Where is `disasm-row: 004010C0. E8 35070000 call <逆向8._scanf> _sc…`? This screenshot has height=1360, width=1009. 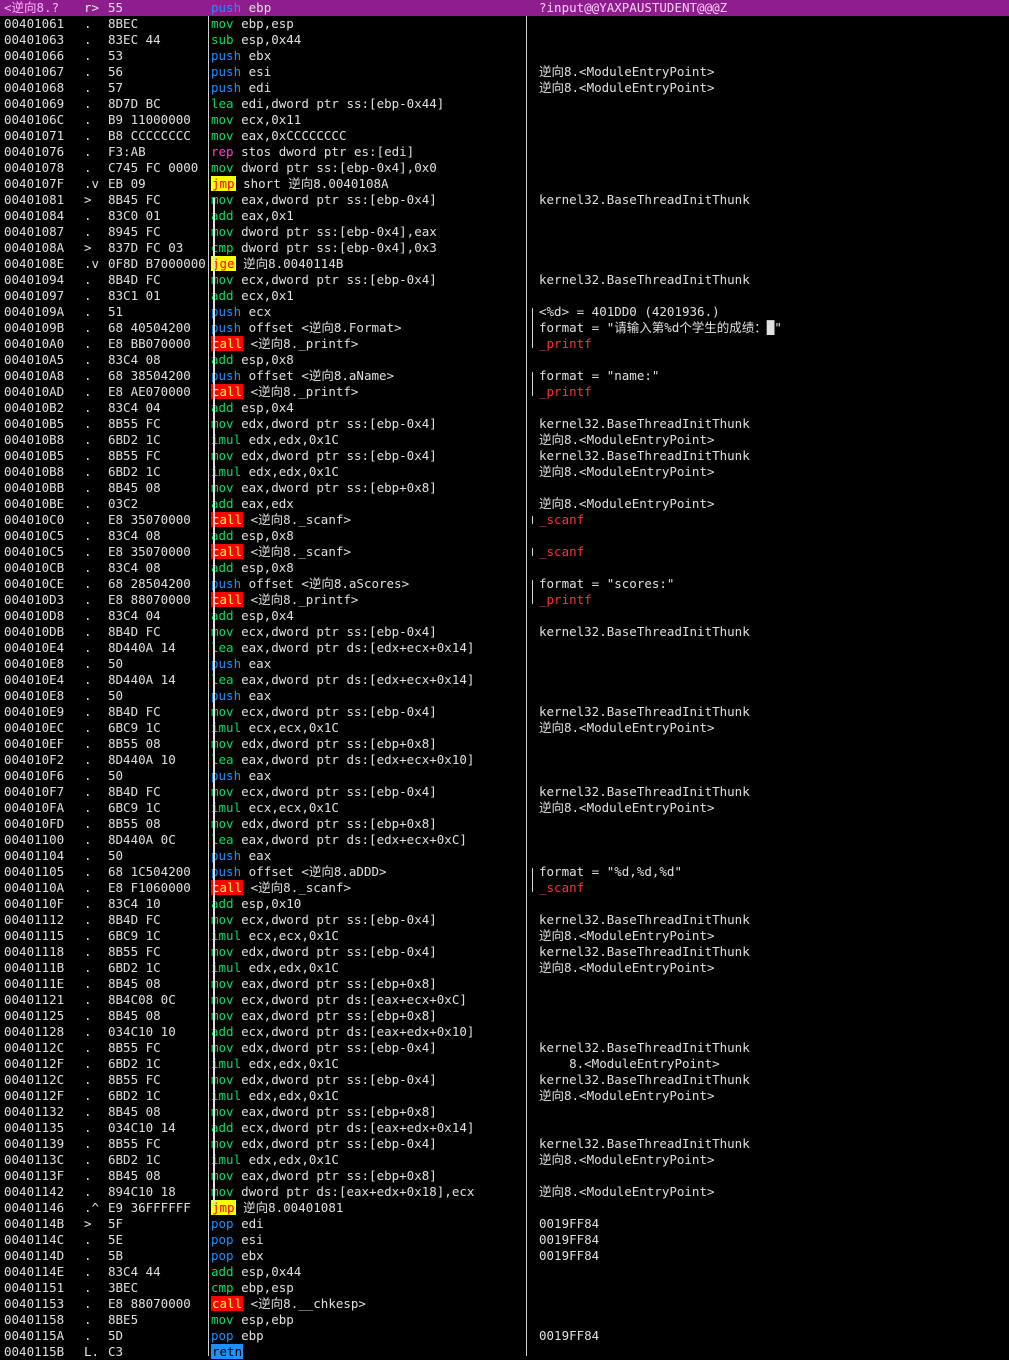 disasm-row: 004010C0. E8 35070000 call <逆向8._scanf> _sc… is located at coordinates (504, 520).